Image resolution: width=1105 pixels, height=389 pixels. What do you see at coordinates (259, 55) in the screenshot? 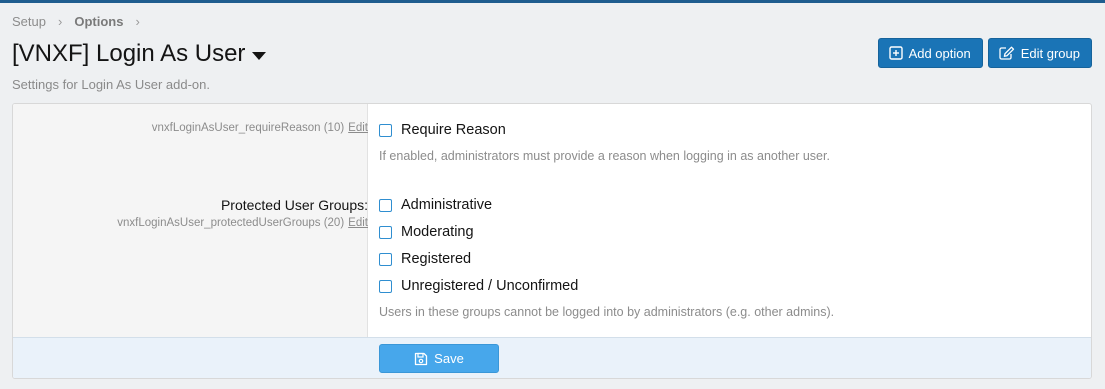
I see `caret-down-icon` at bounding box center [259, 55].